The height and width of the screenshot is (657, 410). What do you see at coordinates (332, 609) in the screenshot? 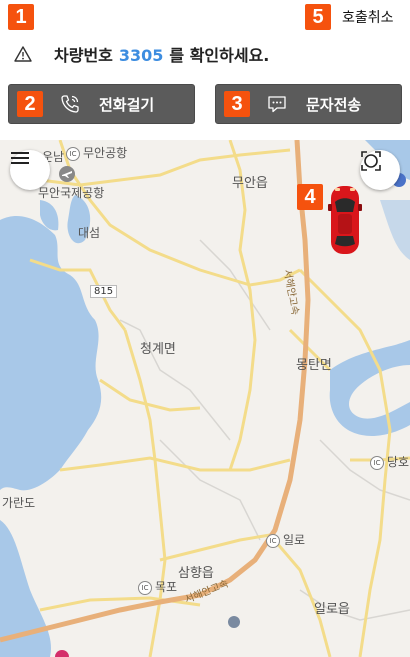
I see `label-iloeup: 일로읍` at bounding box center [332, 609].